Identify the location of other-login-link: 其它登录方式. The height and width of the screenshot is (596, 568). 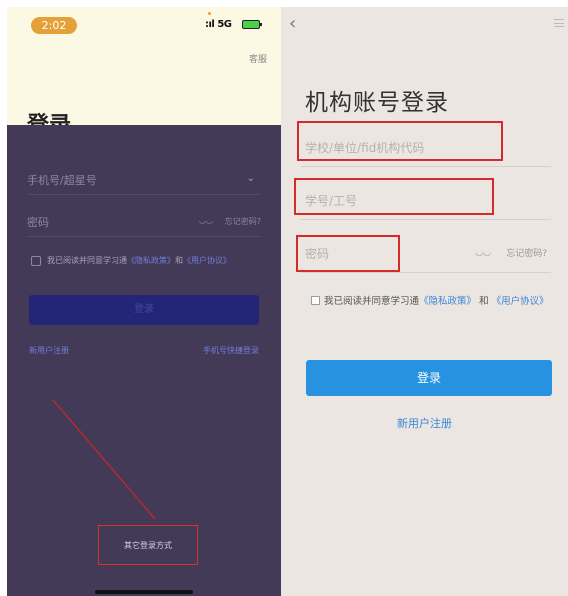
(148, 545).